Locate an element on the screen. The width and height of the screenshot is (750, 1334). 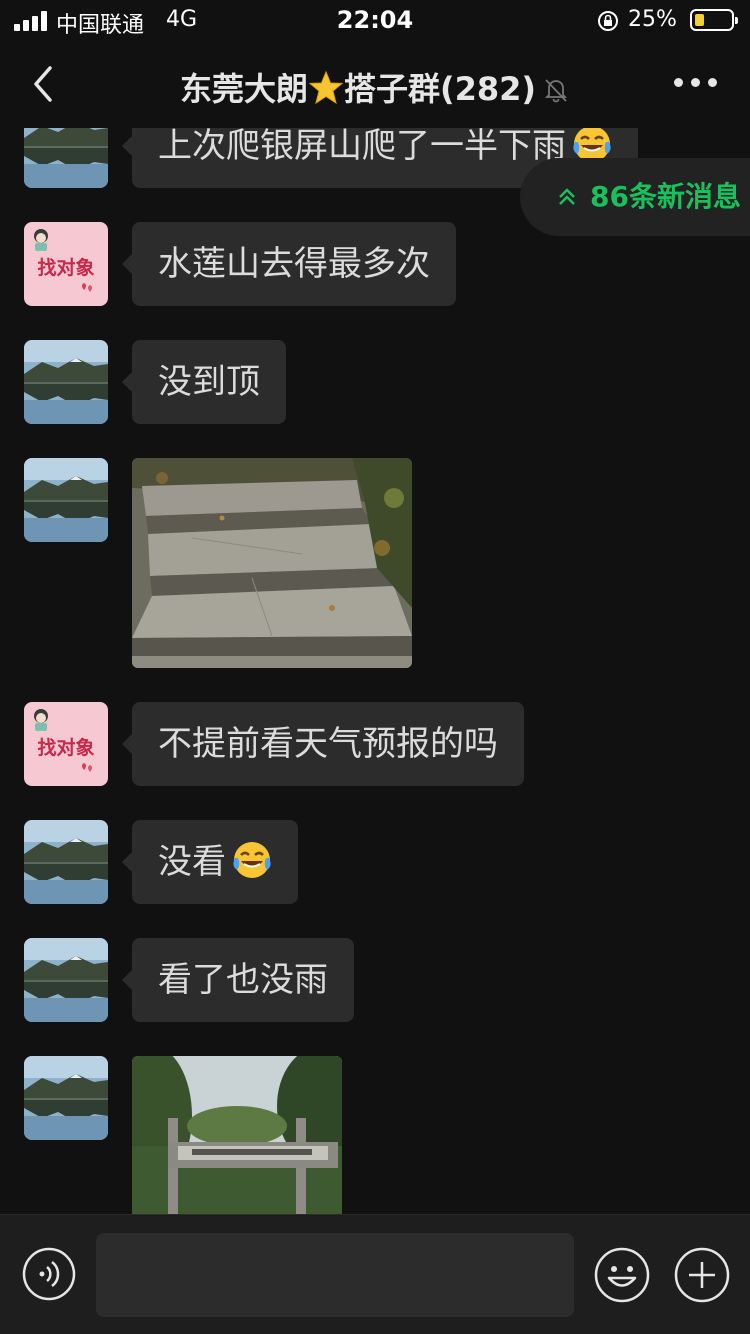
emoji-icon is located at coordinates (622, 1275).